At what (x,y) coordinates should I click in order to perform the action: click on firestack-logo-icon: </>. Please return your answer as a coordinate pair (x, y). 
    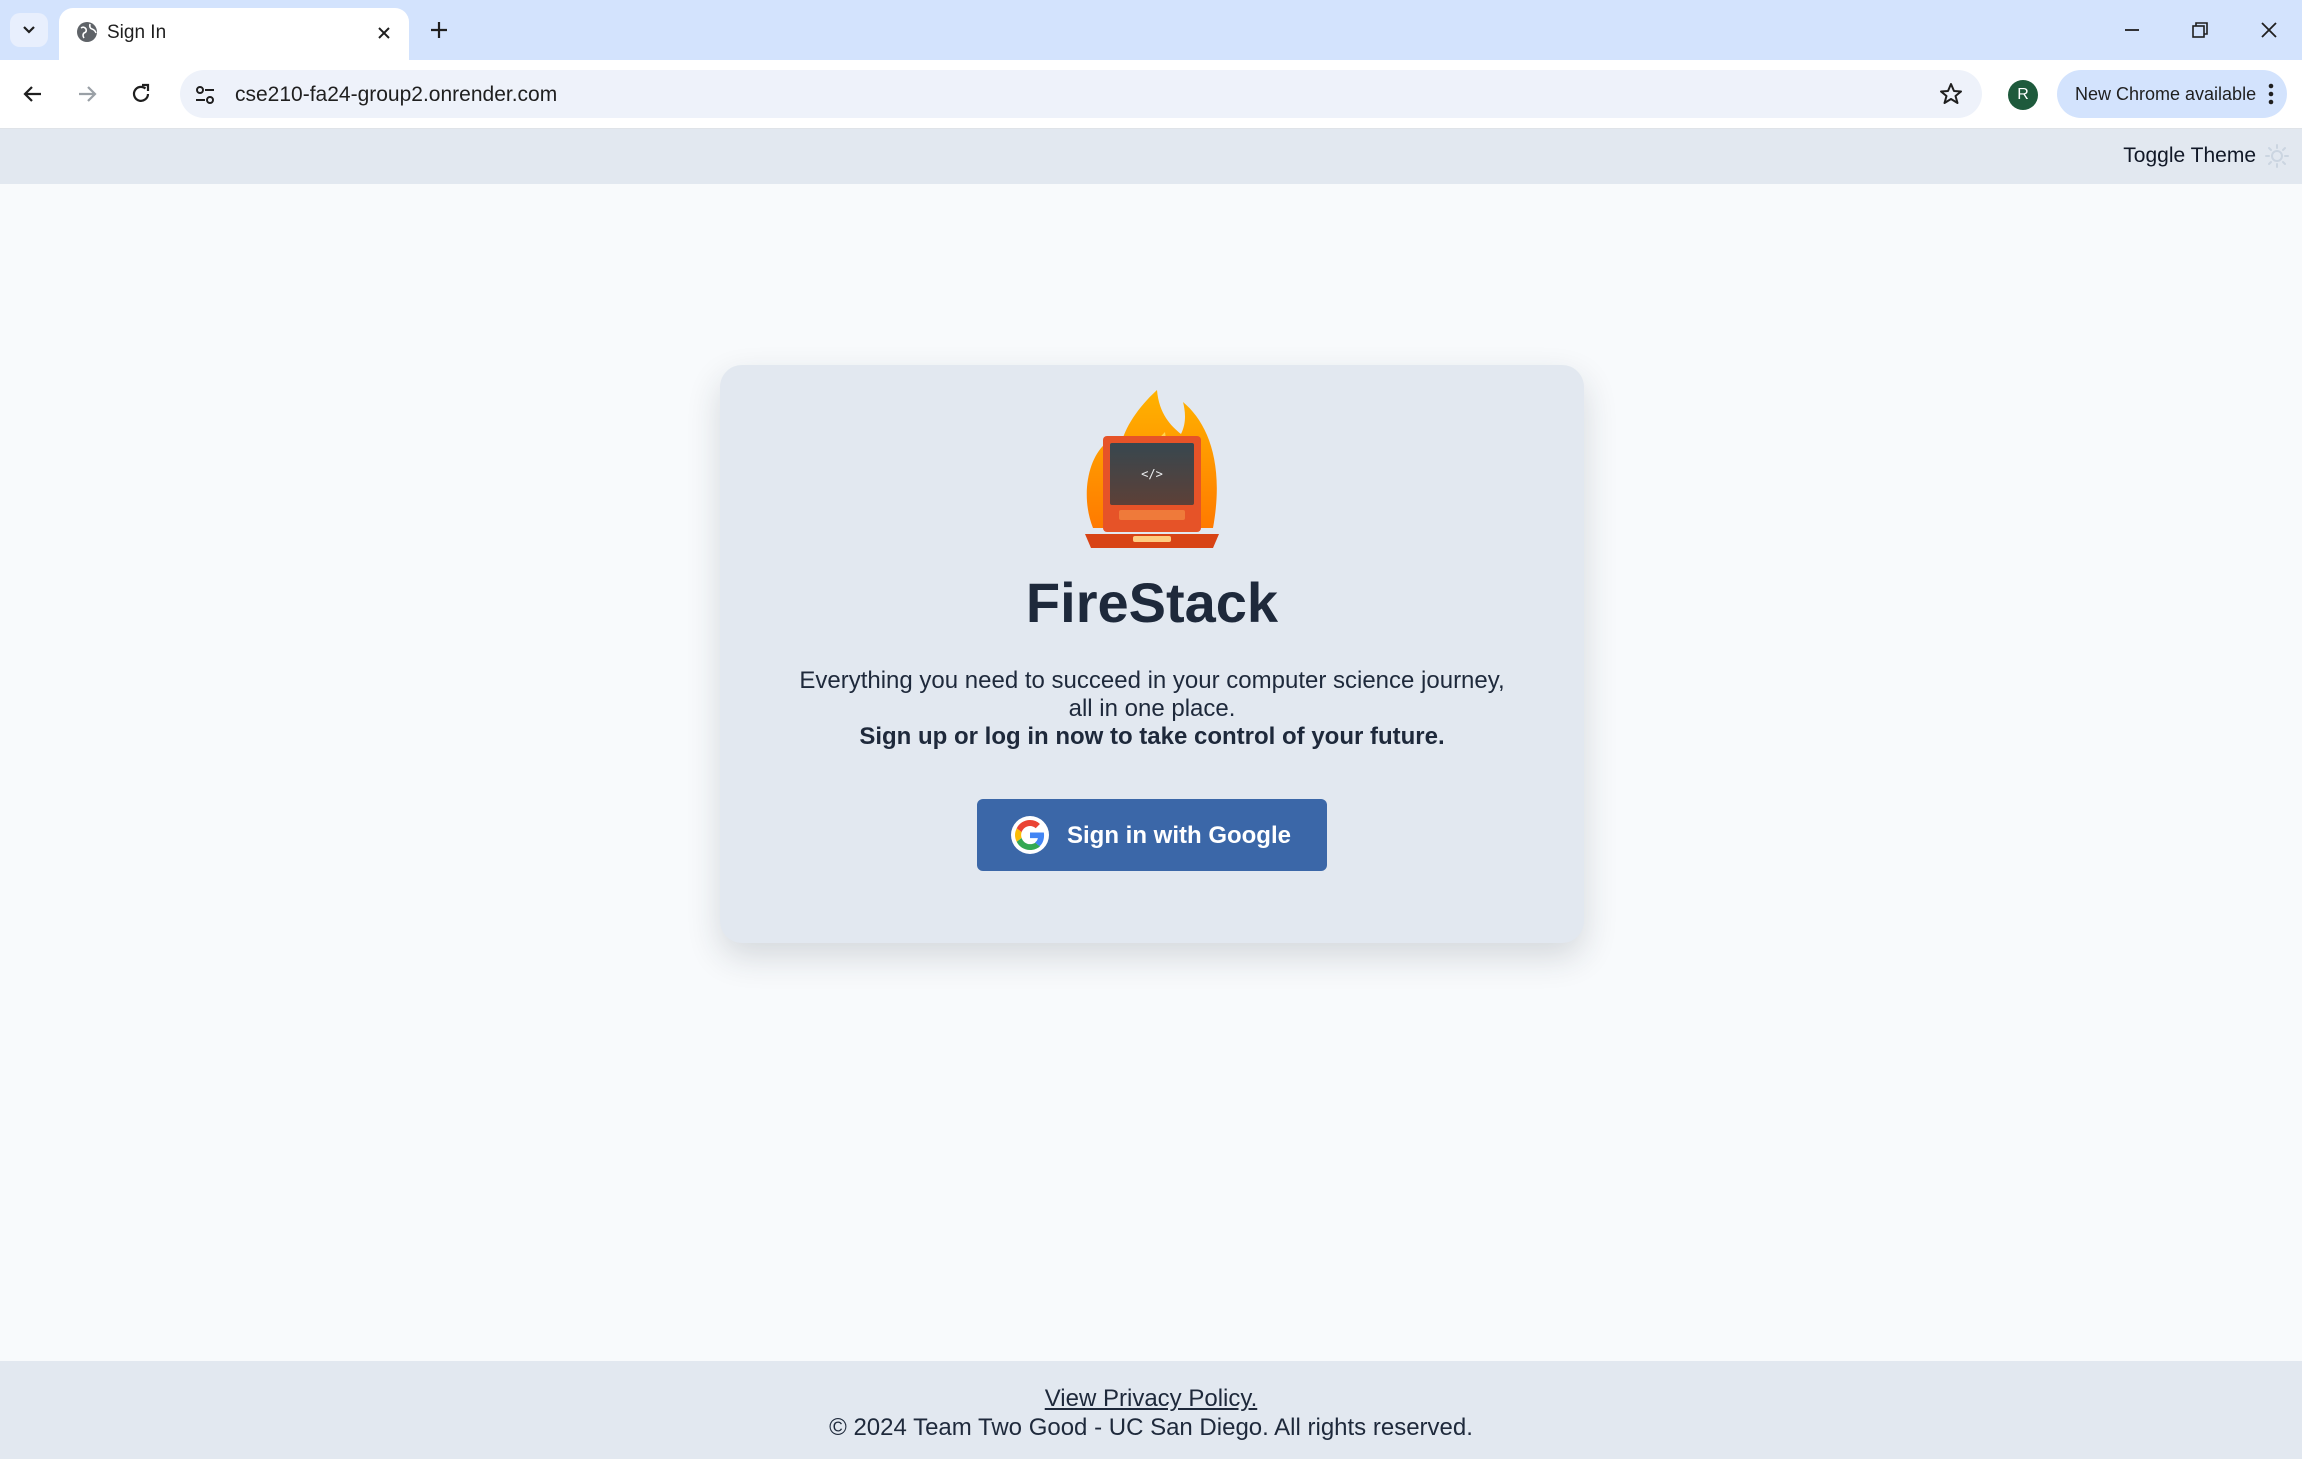
    Looking at the image, I should click on (1152, 469).